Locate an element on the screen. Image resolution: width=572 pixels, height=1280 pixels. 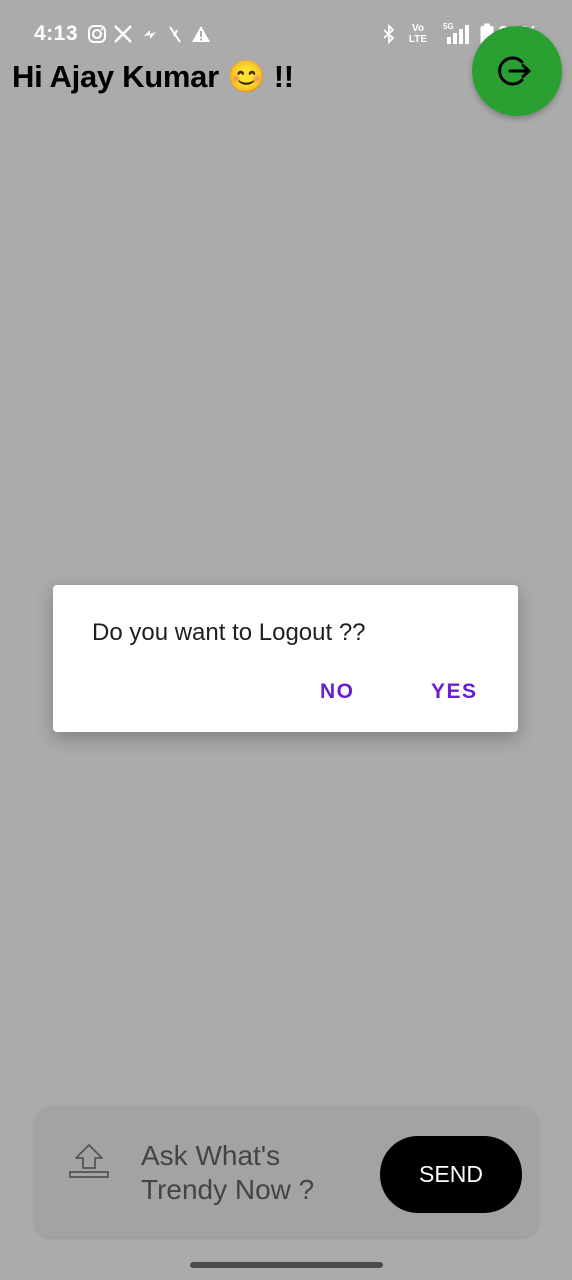
signal-5g-icon: 5G is located at coordinates (458, 34).